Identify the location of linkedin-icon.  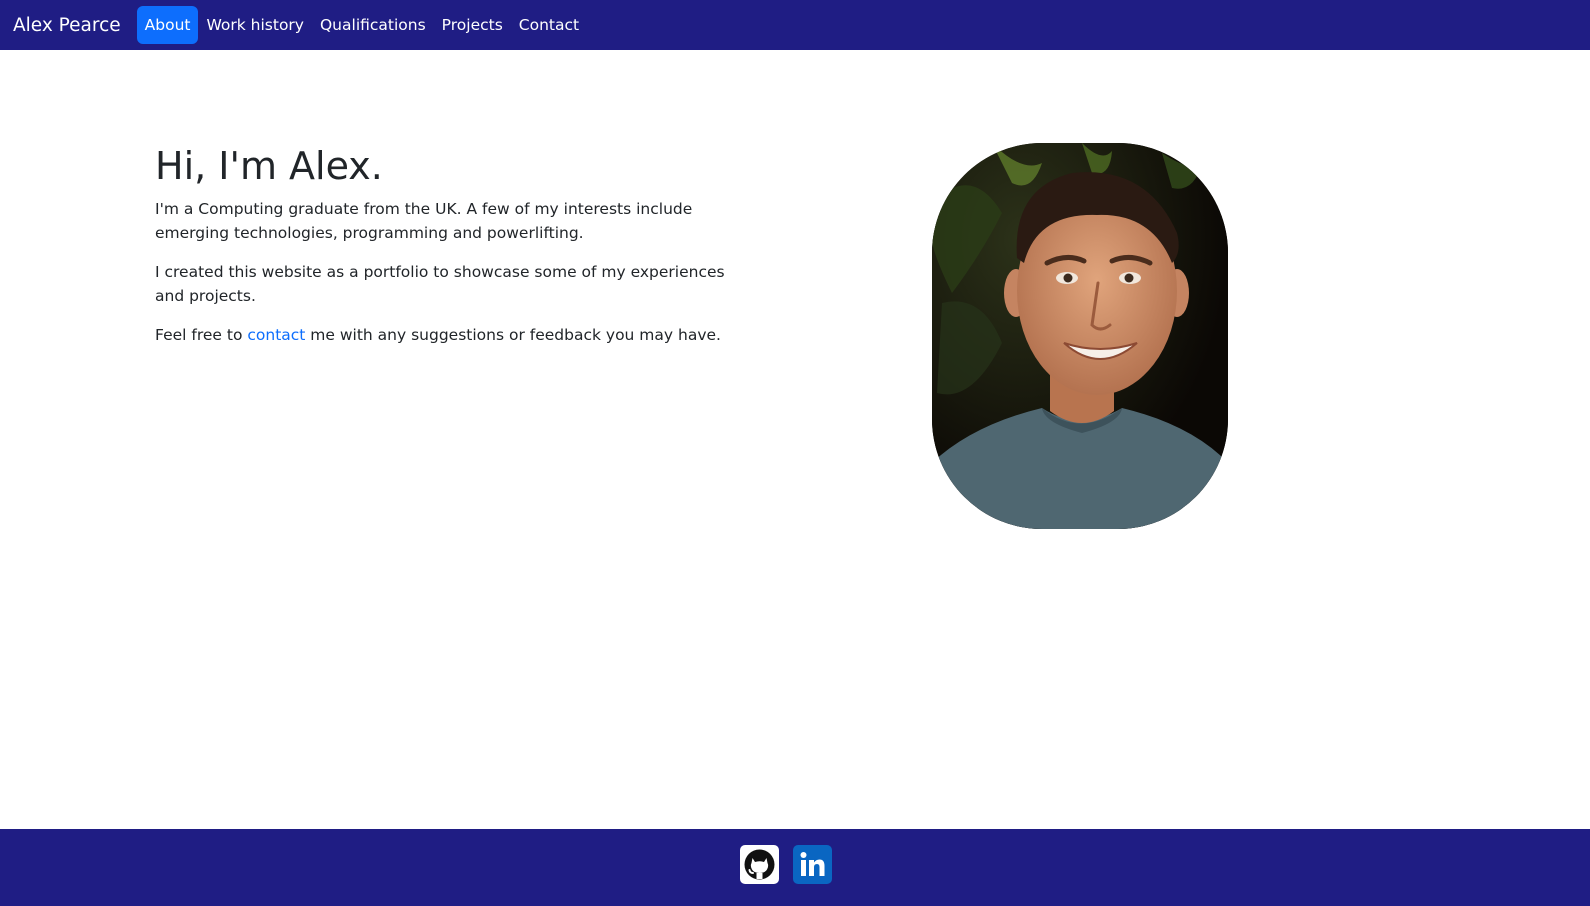
(812, 864).